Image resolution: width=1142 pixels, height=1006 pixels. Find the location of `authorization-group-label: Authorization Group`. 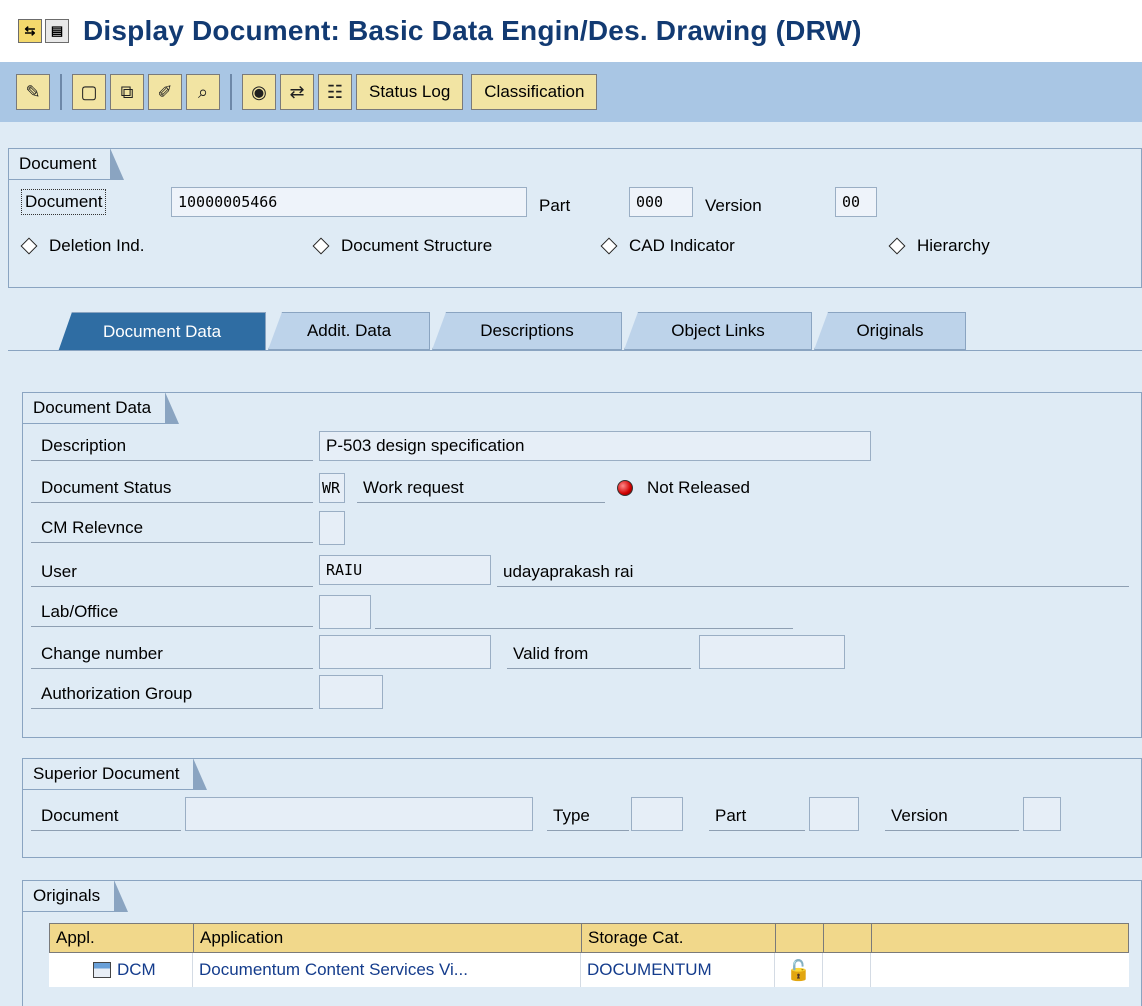

authorization-group-label: Authorization Group is located at coordinates (172, 694).